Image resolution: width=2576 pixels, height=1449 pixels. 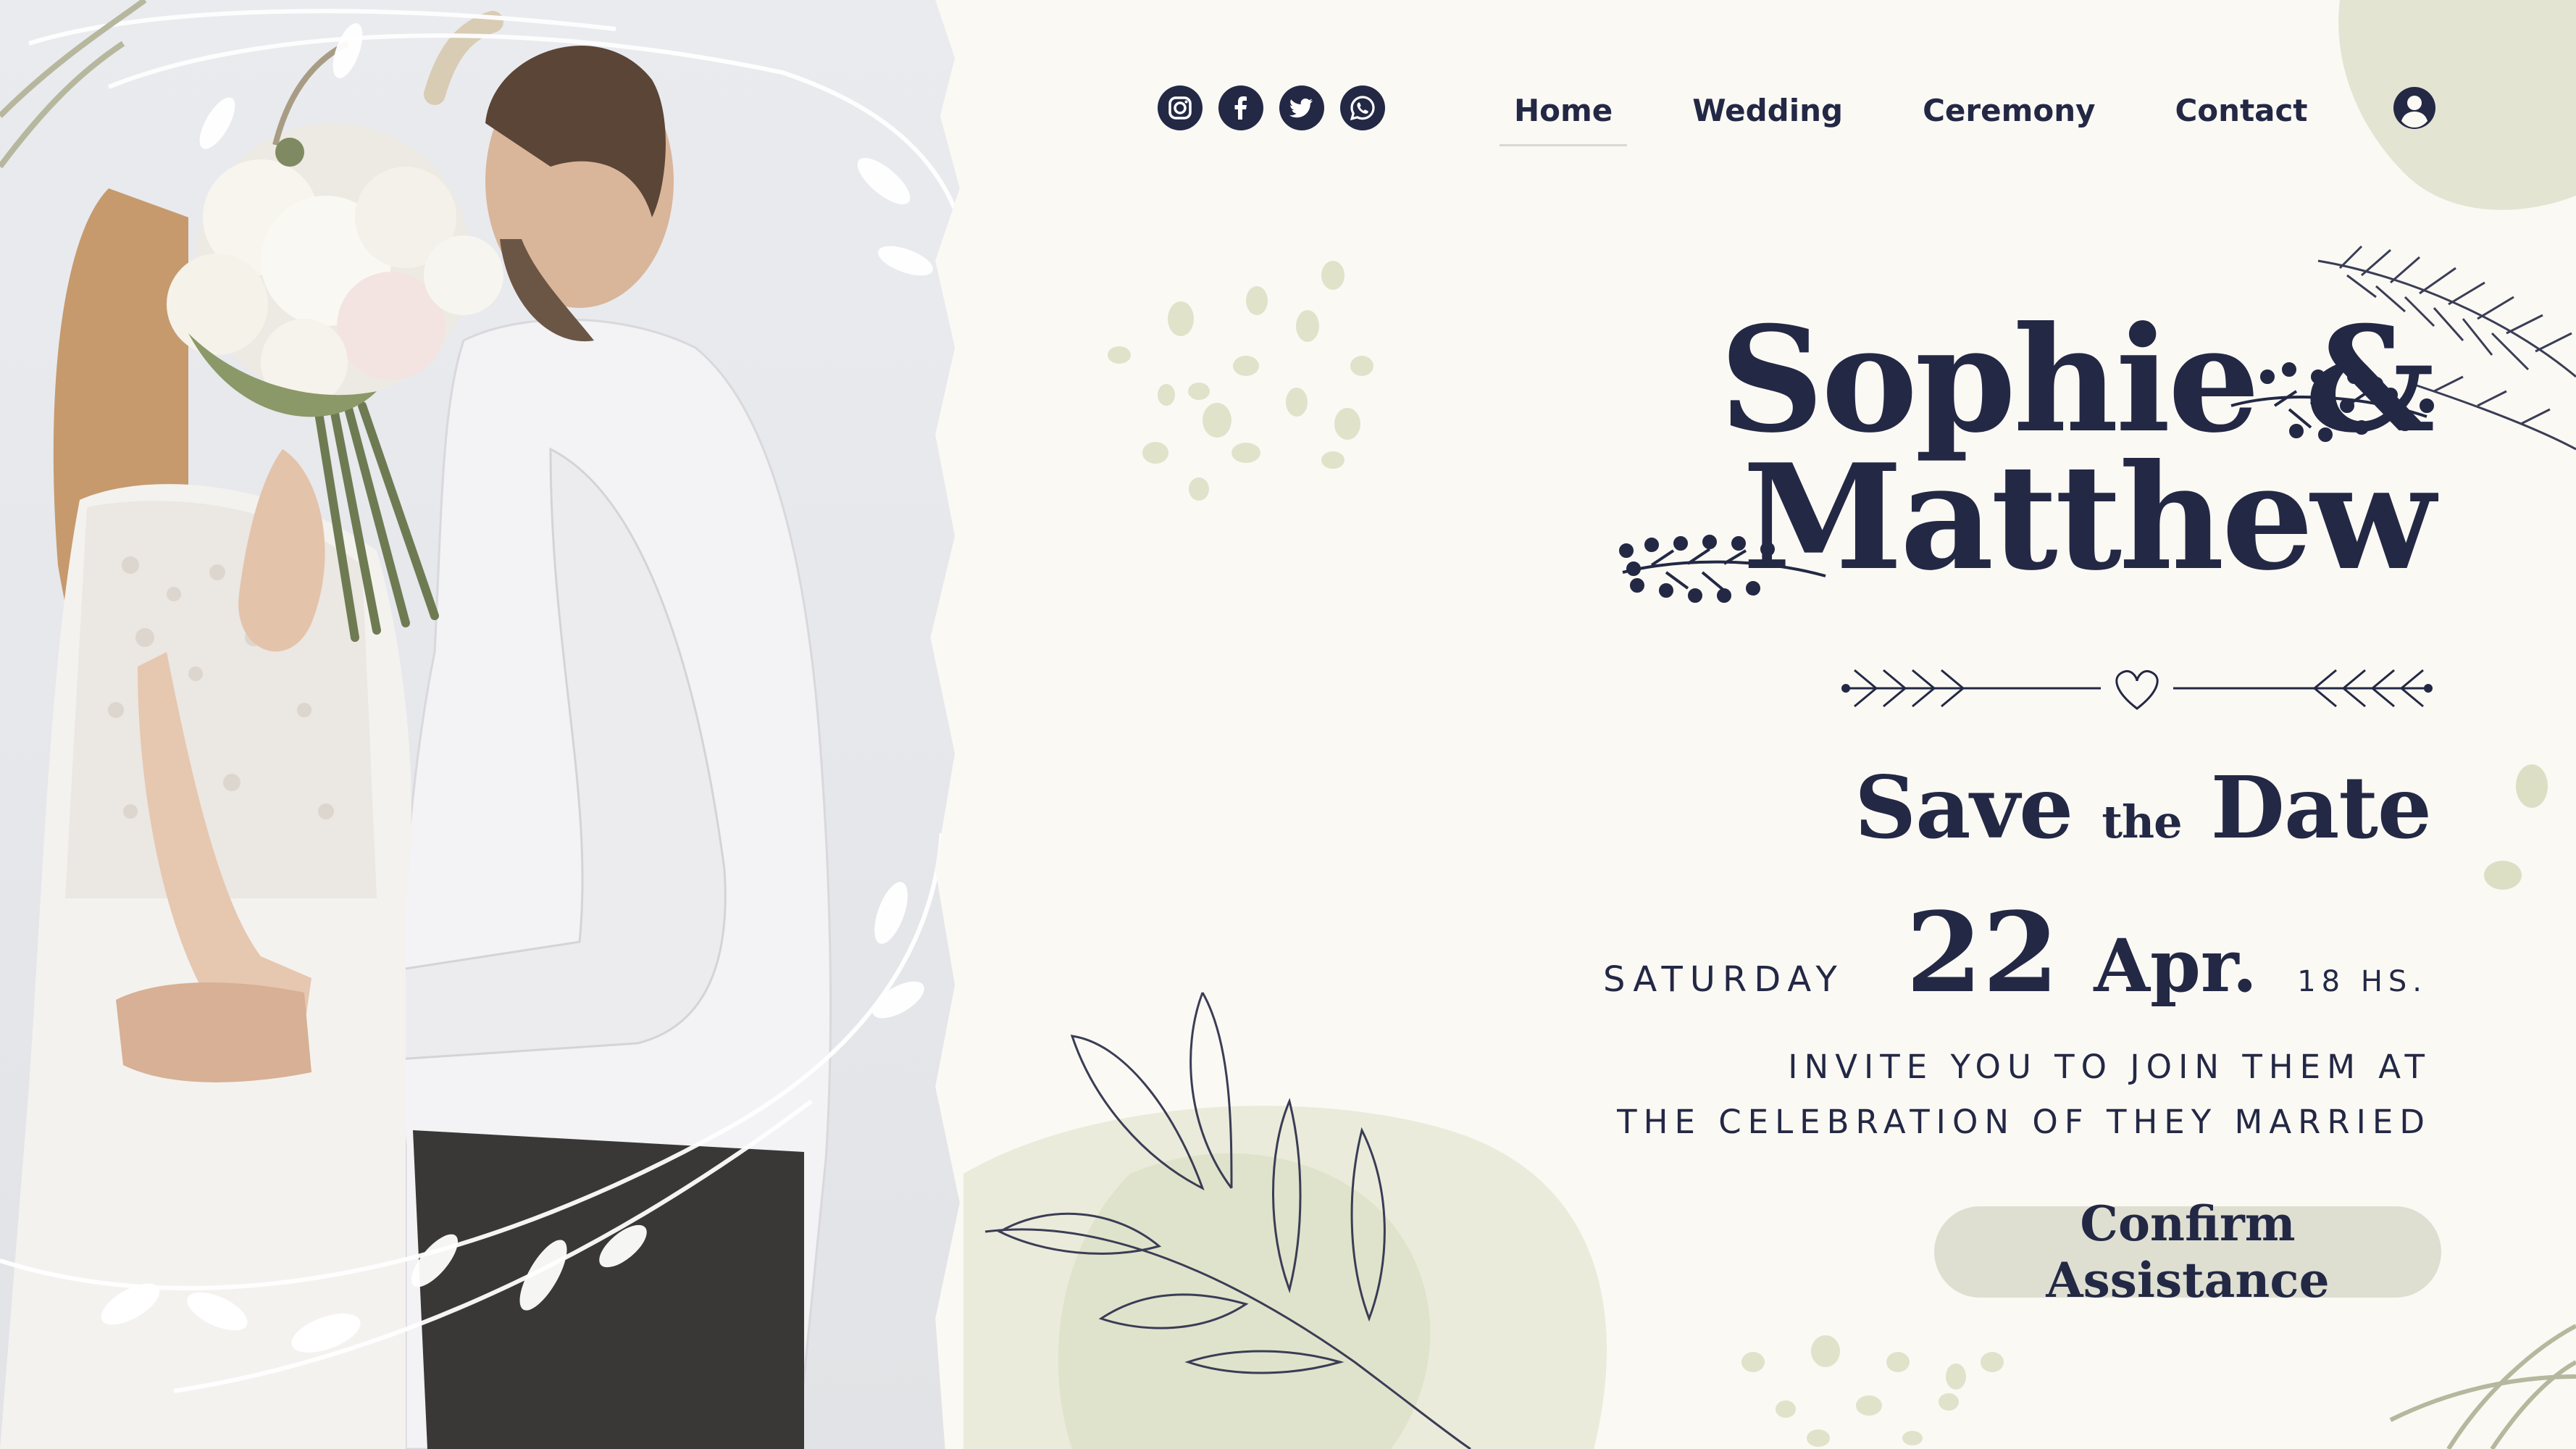 I want to click on main-nav: Home Wedding Ceremony Contact, so click(x=1936, y=117).